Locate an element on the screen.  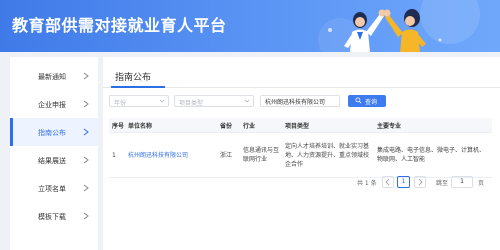
sidebar-item-latest-notice: 最新通知 is located at coordinates (54, 76).